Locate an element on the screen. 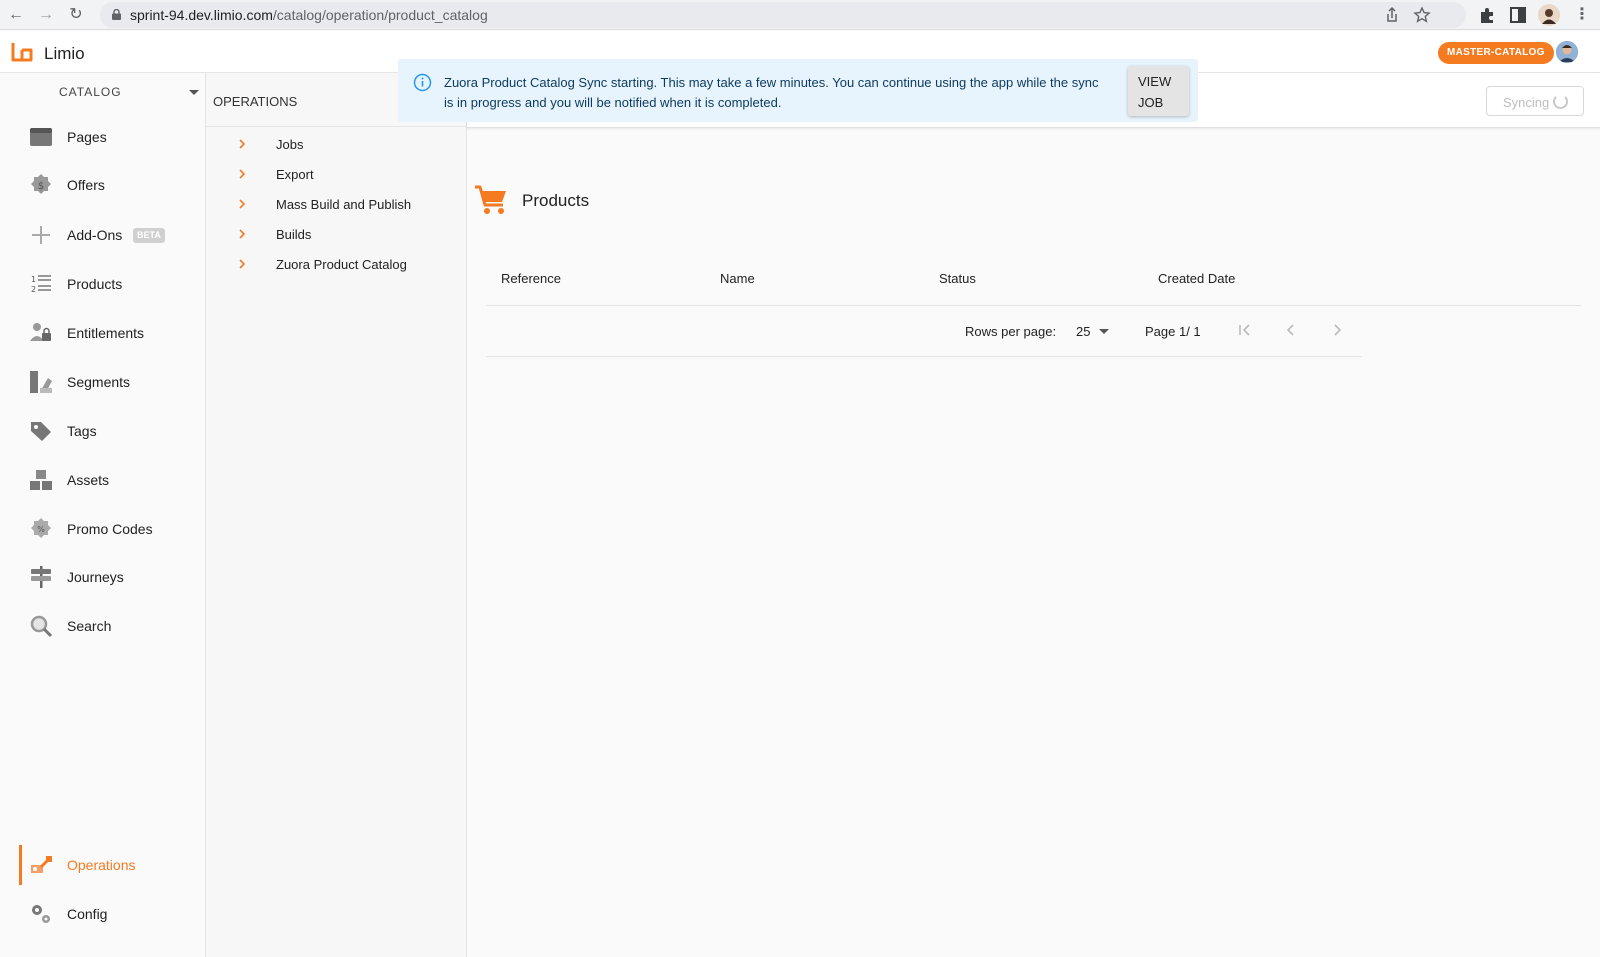  rows-dropdown-icon is located at coordinates (1104, 331).